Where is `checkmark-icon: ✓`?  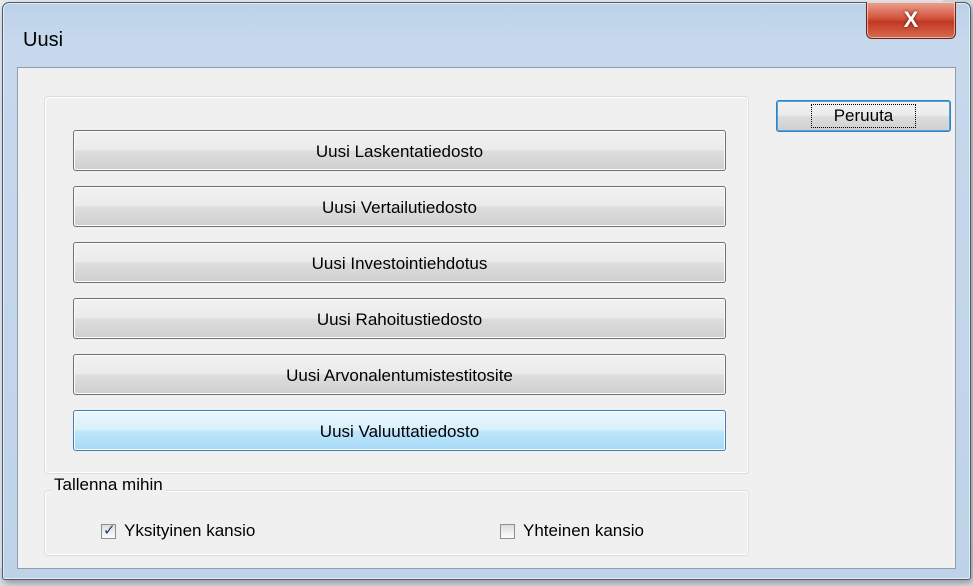 checkmark-icon: ✓ is located at coordinates (109, 530).